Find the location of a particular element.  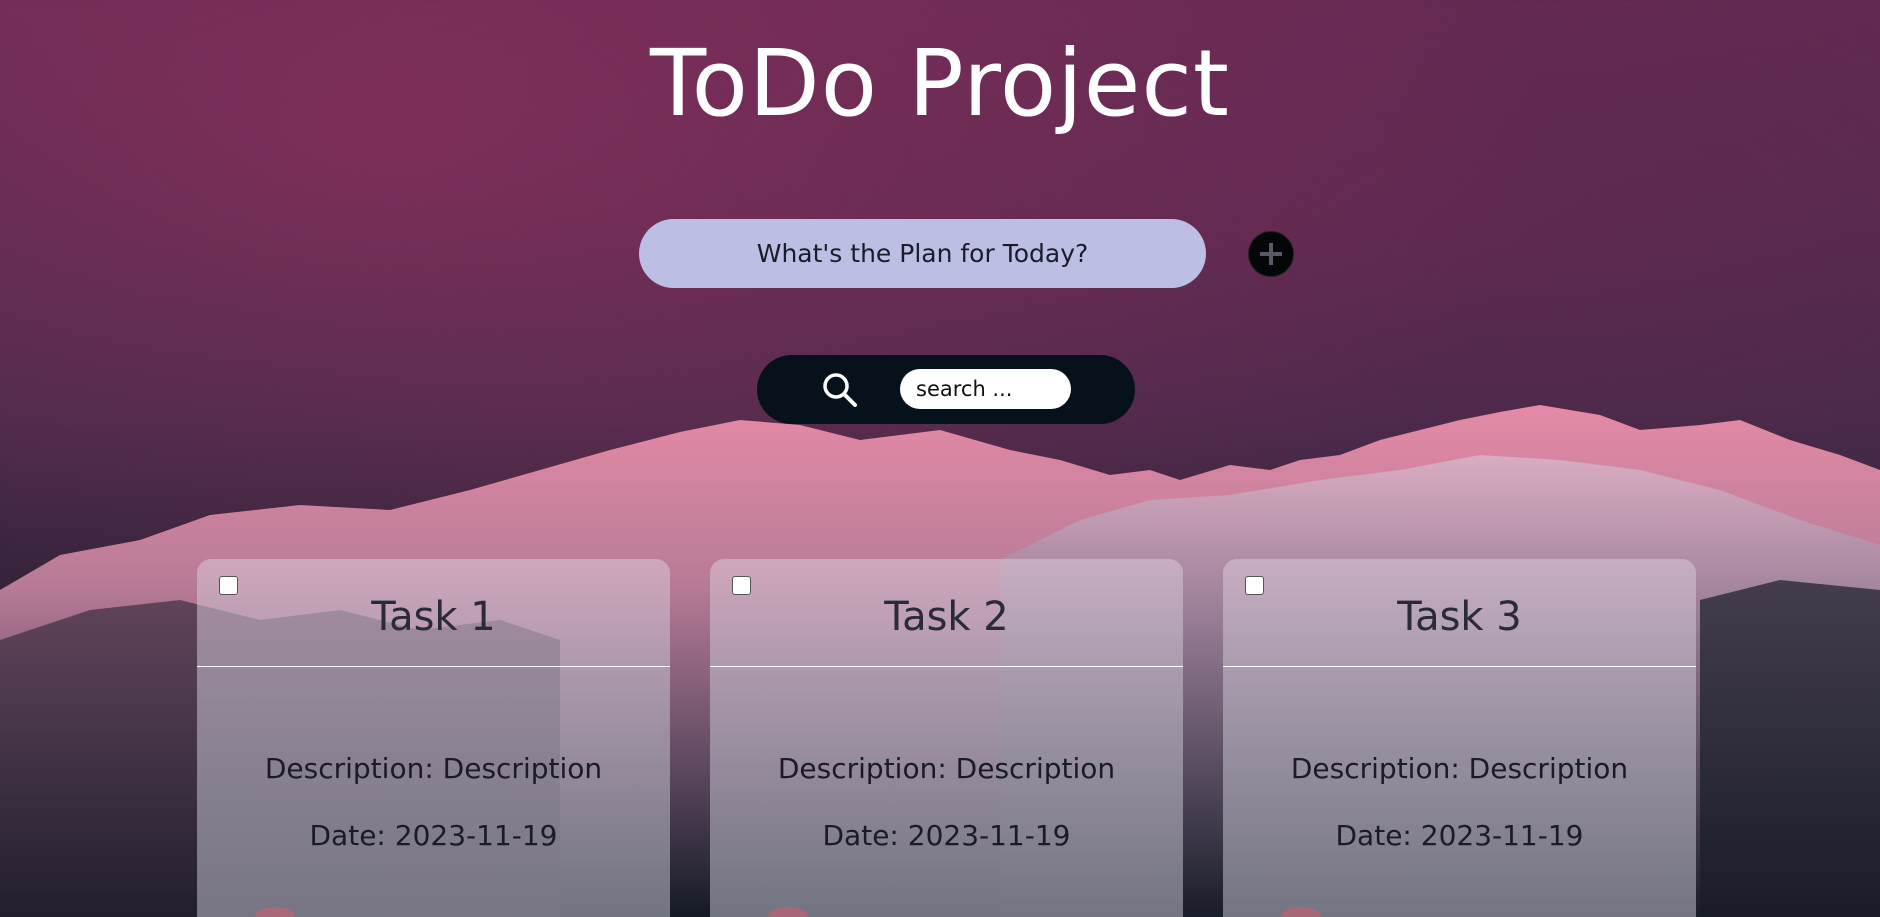

add-task-button is located at coordinates (1271, 254).